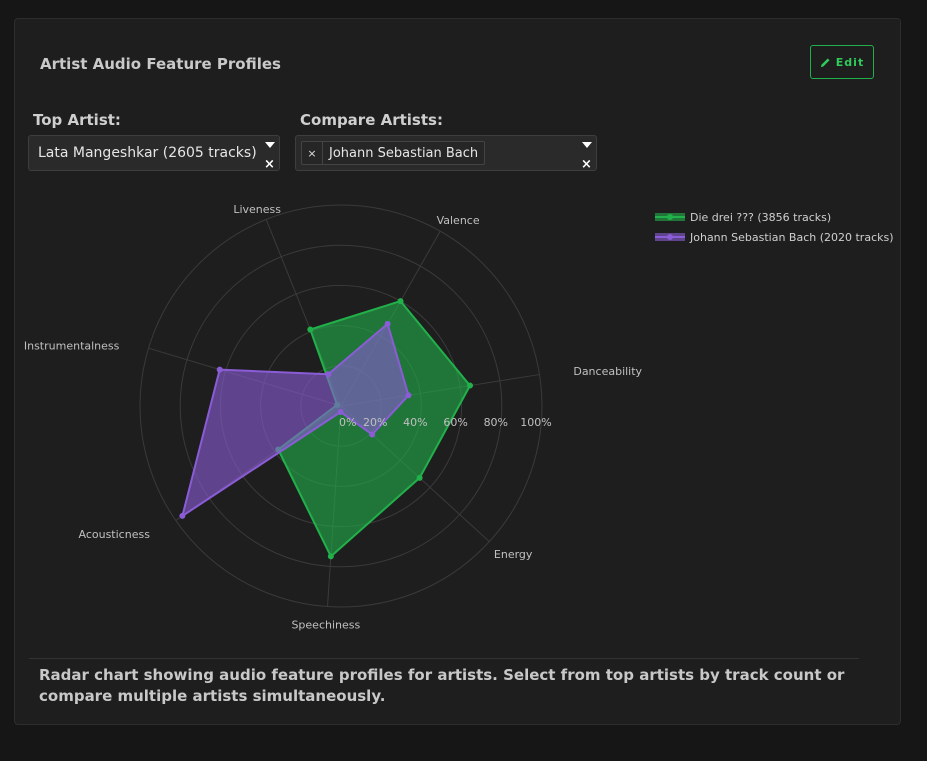 The image size is (927, 761). Describe the element at coordinates (791, 237) in the screenshot. I see `legend-entry: Johann Sebastian Bach (2020 tracks)` at that location.